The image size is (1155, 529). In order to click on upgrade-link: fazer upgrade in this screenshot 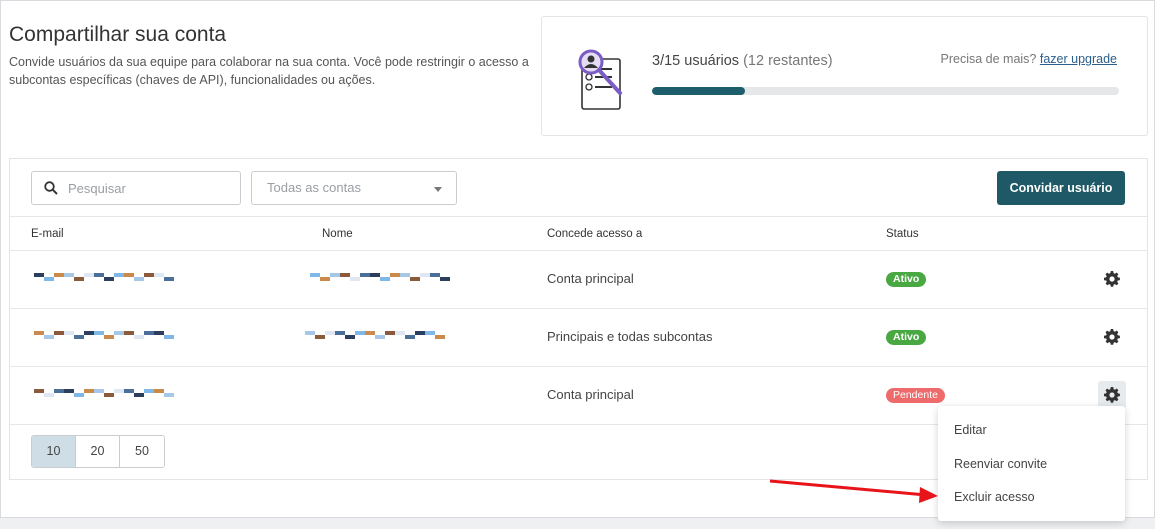, I will do `click(1078, 59)`.